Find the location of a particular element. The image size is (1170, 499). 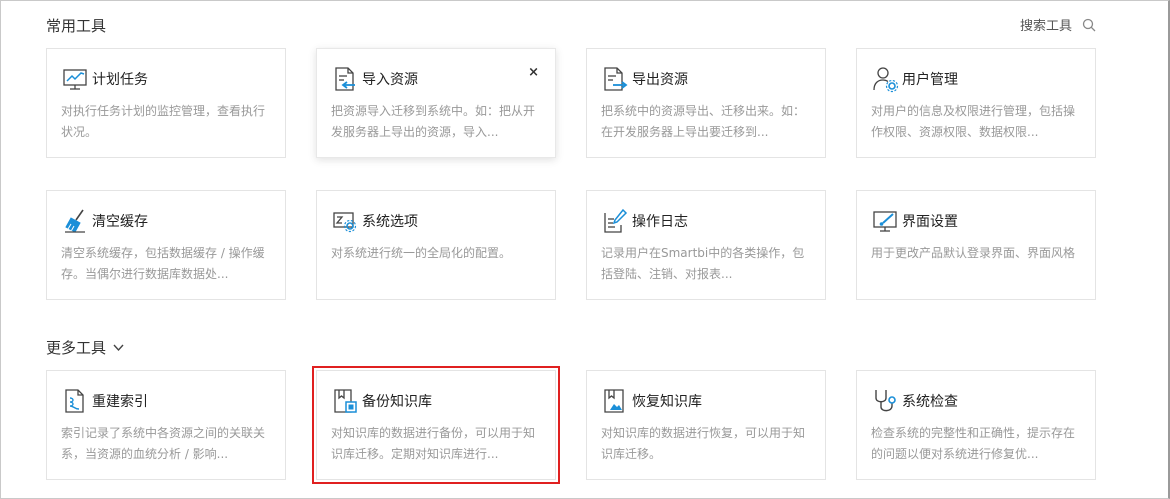

tool-card-desc: 用于更改产品默认登录界面、界面风格 is located at coordinates (973, 253).